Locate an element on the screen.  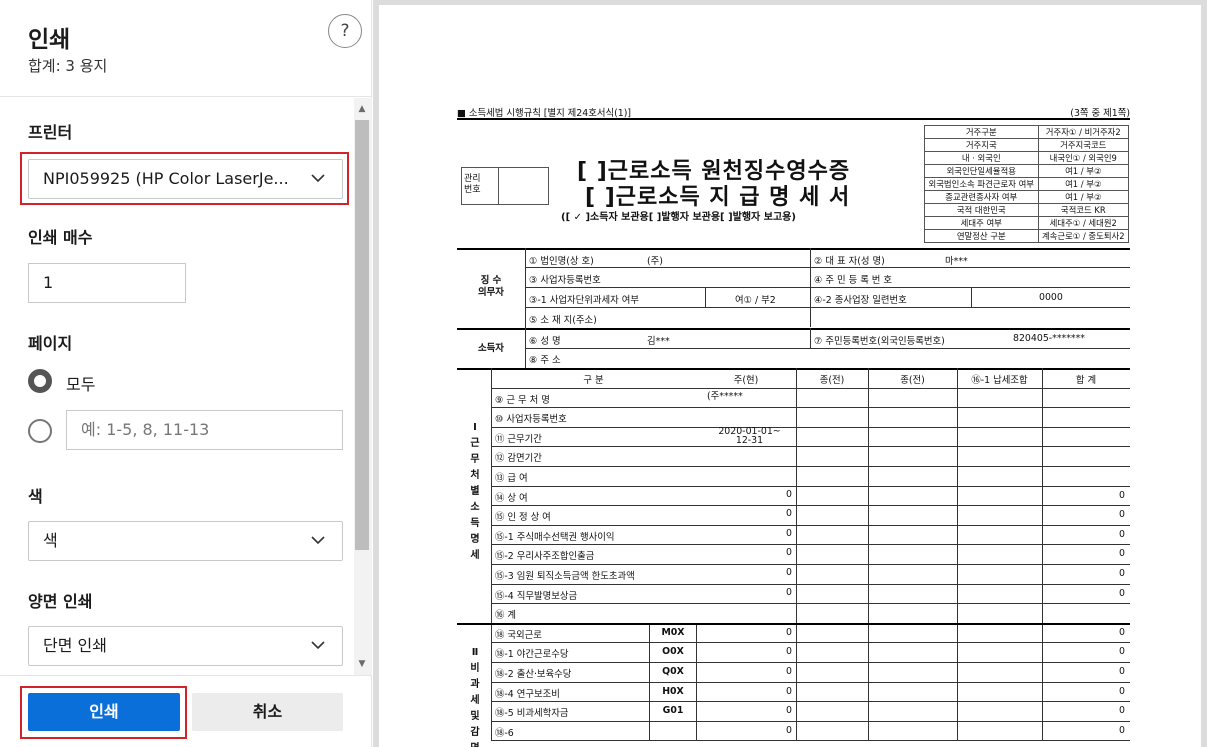
income-row-current: 0 is located at coordinates (789, 572).